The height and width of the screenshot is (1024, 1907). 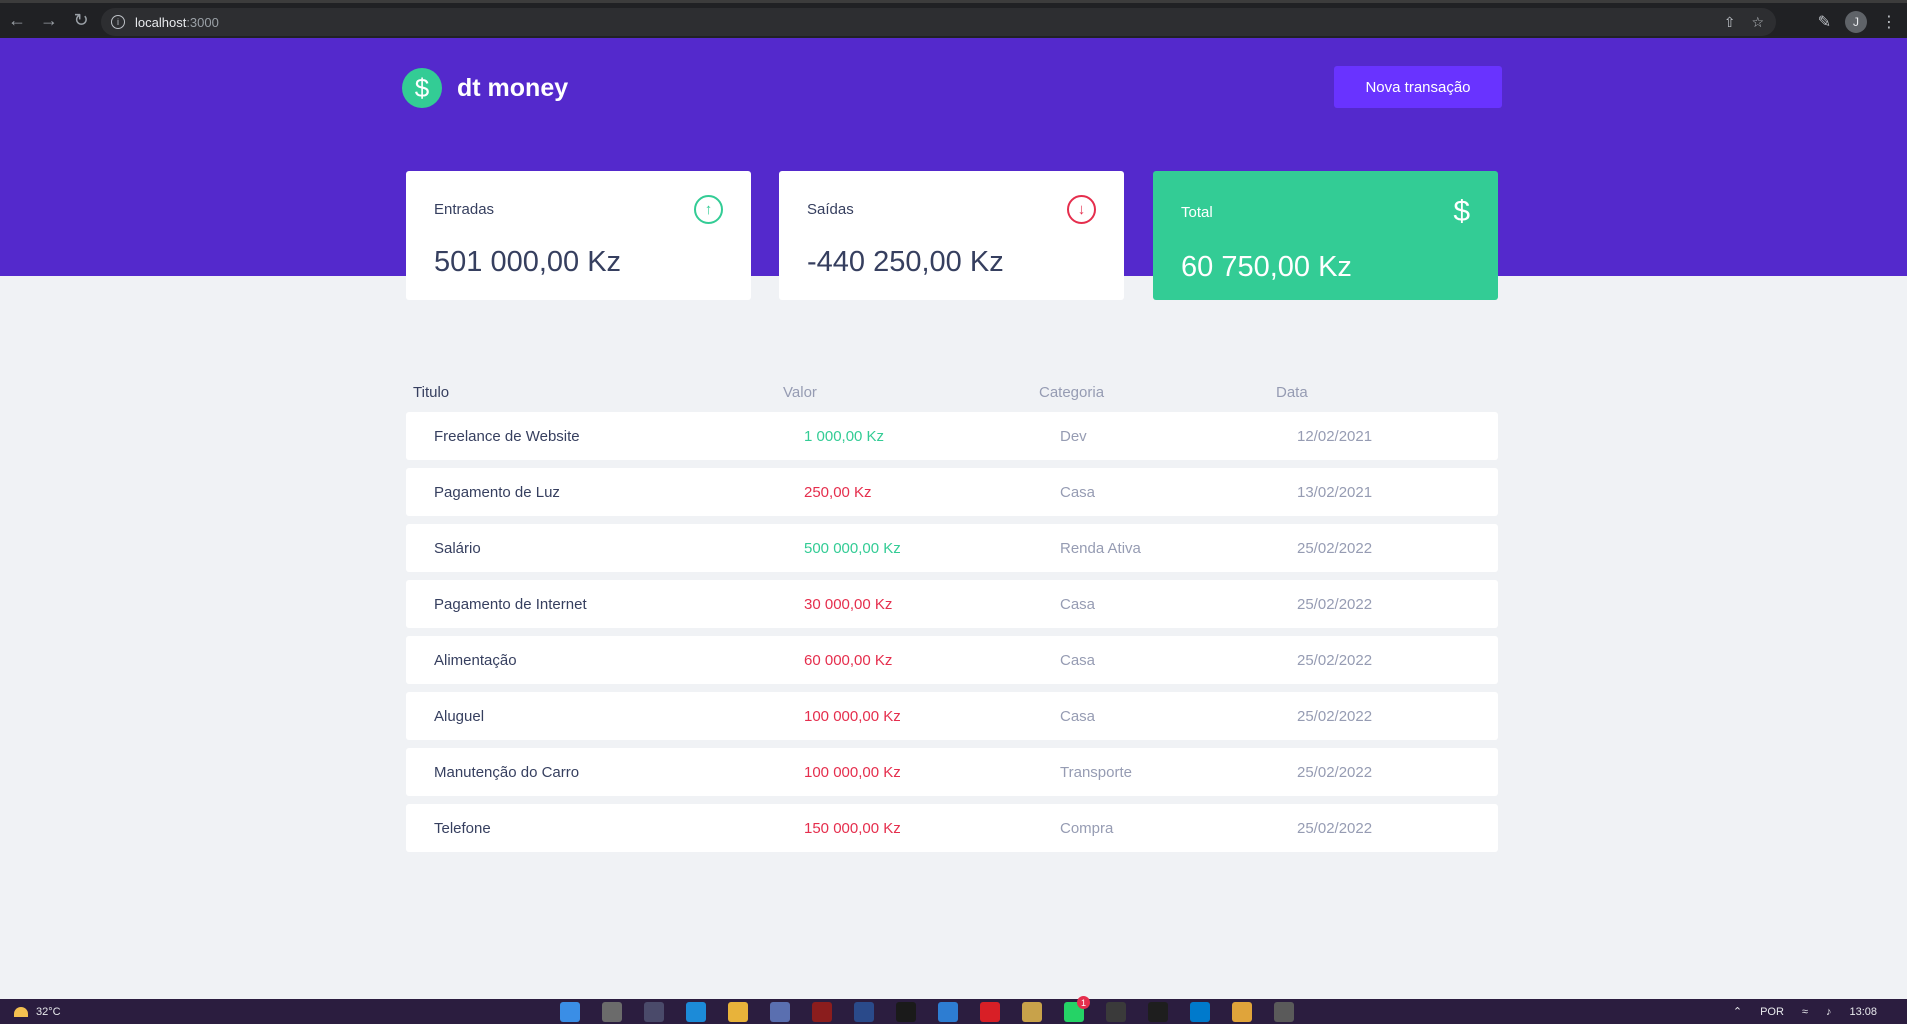 What do you see at coordinates (118, 22) in the screenshot?
I see `info-icon: i` at bounding box center [118, 22].